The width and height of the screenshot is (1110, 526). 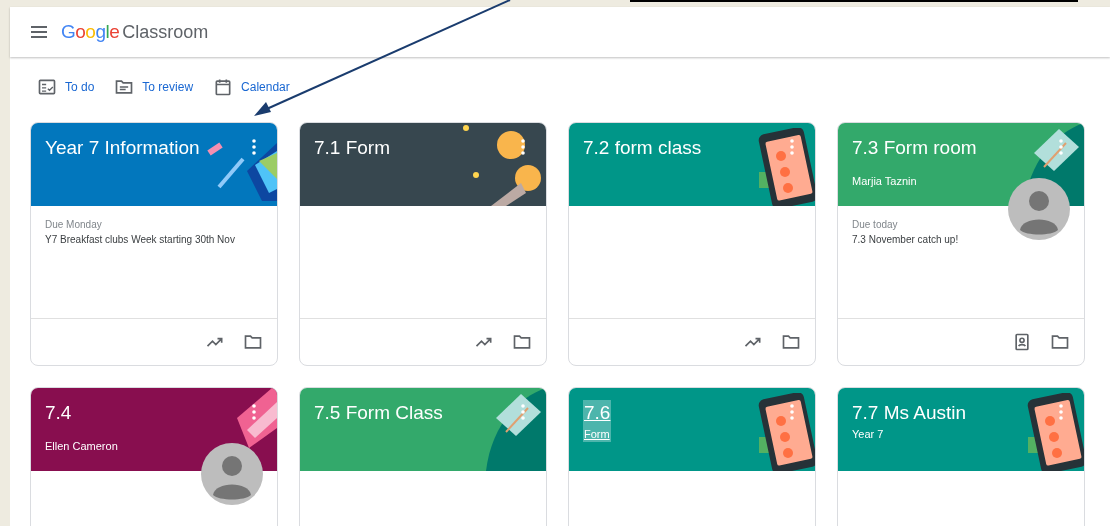 I want to click on class-title: 7.4, so click(x=58, y=413).